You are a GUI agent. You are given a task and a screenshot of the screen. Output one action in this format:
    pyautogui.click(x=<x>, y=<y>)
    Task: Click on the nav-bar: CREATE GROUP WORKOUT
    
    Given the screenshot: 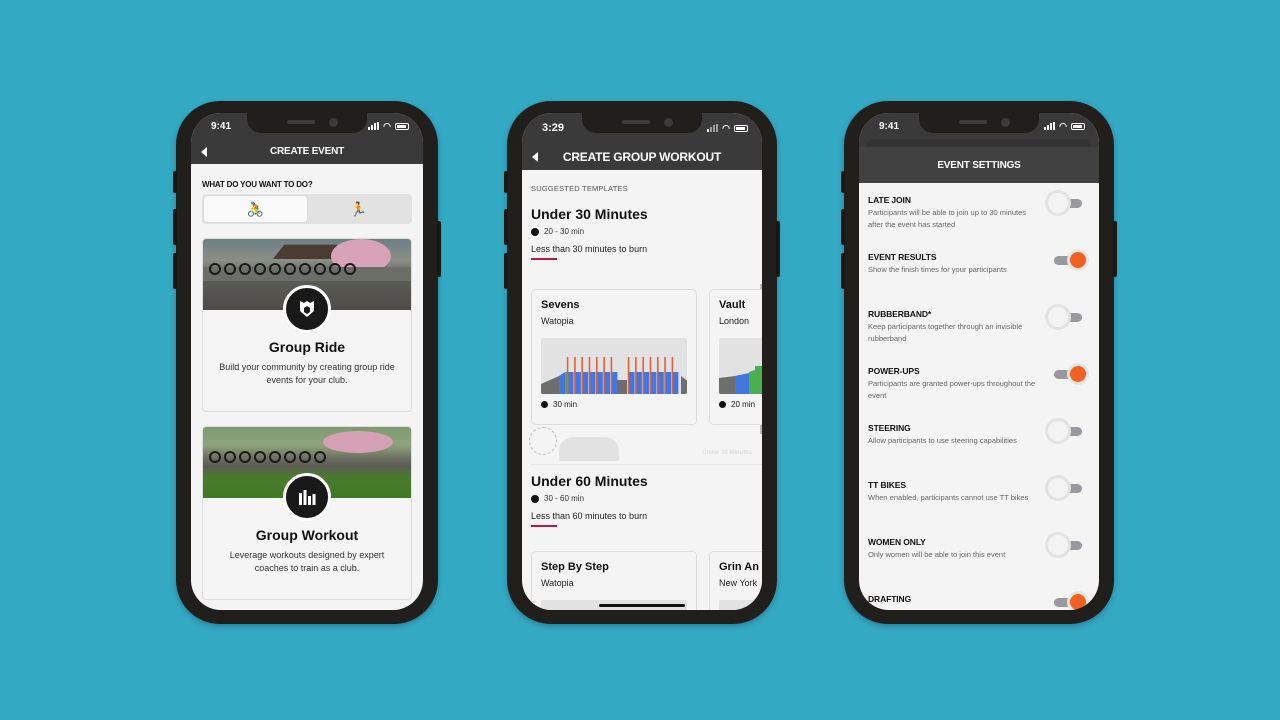 What is the action you would take?
    pyautogui.click(x=642, y=156)
    